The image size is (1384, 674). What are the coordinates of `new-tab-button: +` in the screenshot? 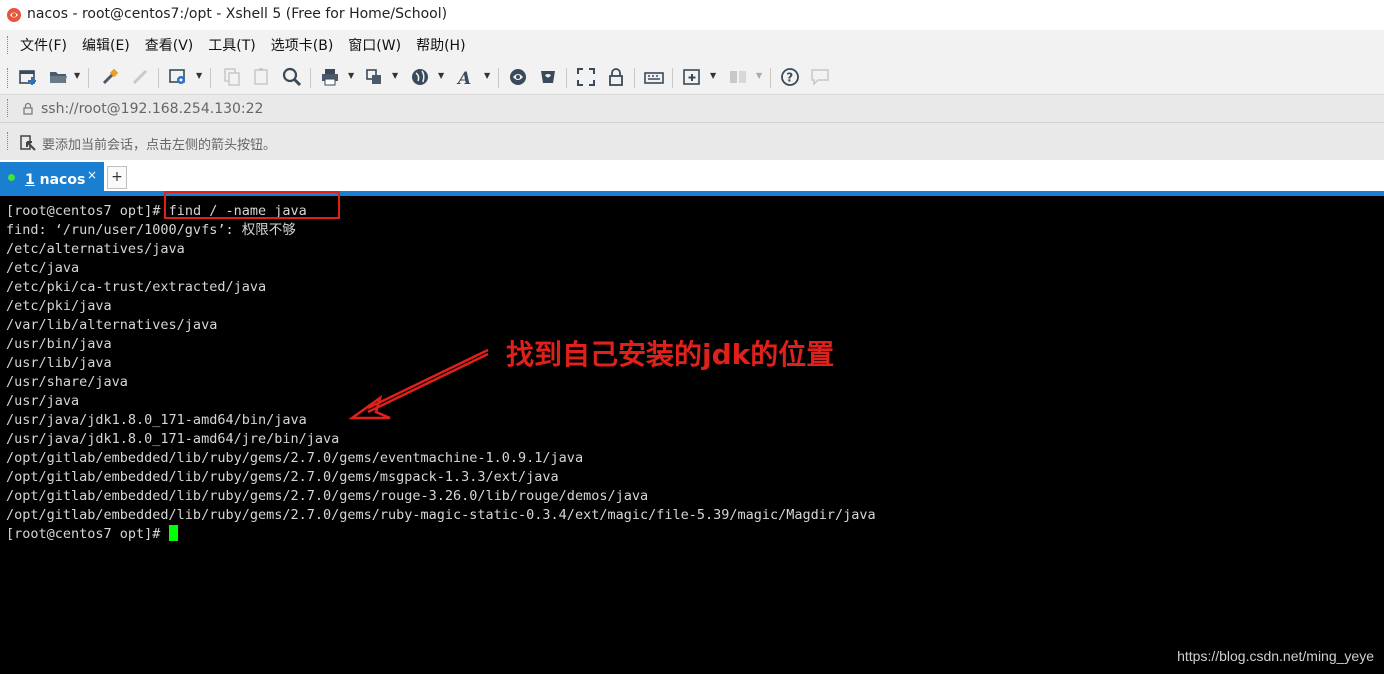 It's located at (117, 177).